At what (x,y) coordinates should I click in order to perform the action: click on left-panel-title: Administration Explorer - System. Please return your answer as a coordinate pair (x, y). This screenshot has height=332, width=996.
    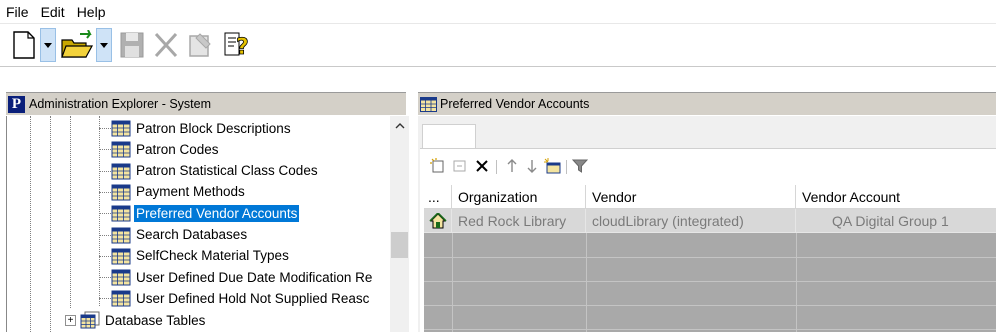
    Looking at the image, I should click on (120, 104).